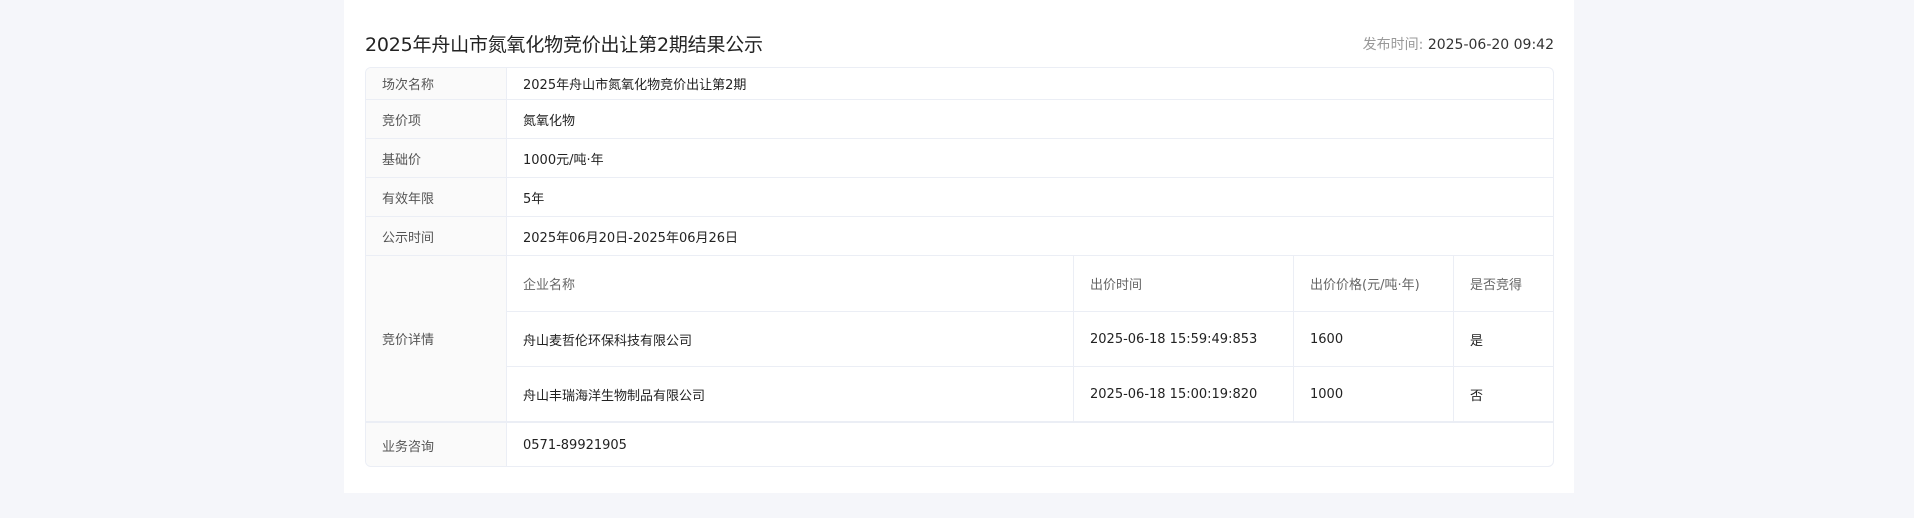 The image size is (1914, 518). What do you see at coordinates (1490, 45) in the screenshot?
I see `publish-time-value: 2025-06-20 09:42` at bounding box center [1490, 45].